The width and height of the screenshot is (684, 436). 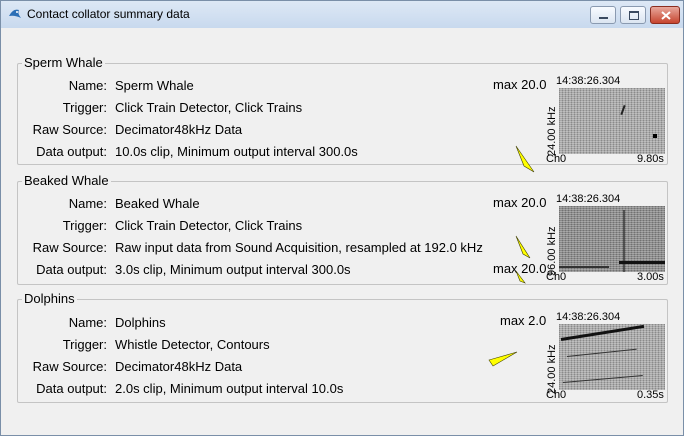 I want to click on trigger-value: Whistle Detector, Contours, so click(x=192, y=344).